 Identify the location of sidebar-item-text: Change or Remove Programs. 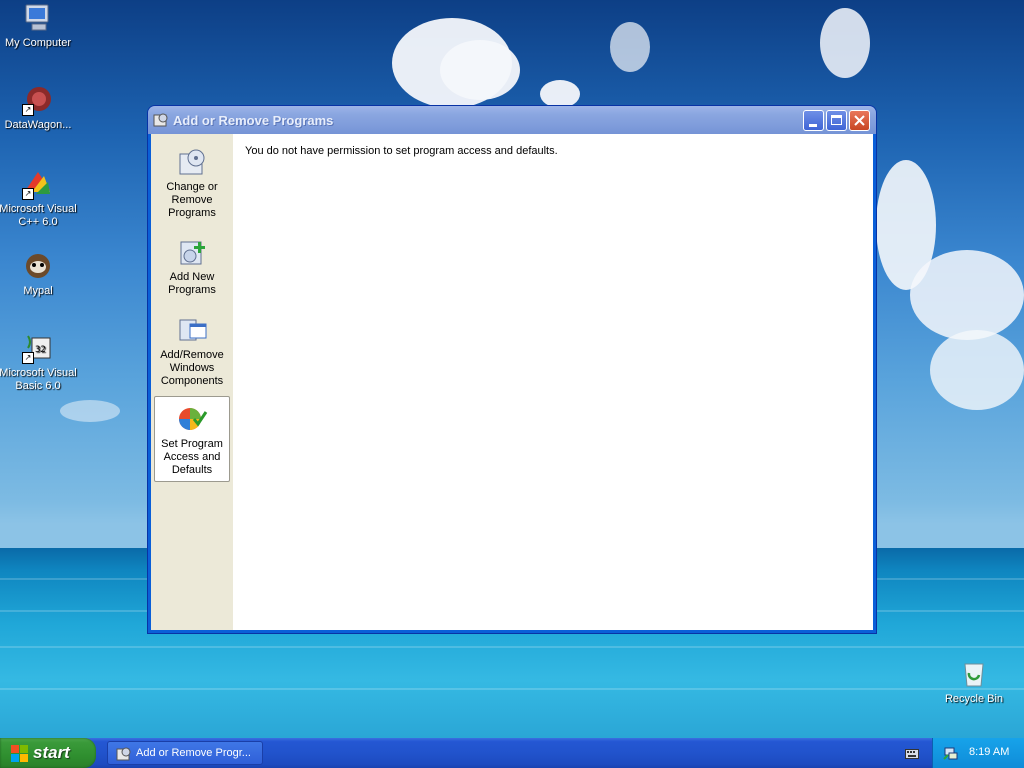
(192, 200).